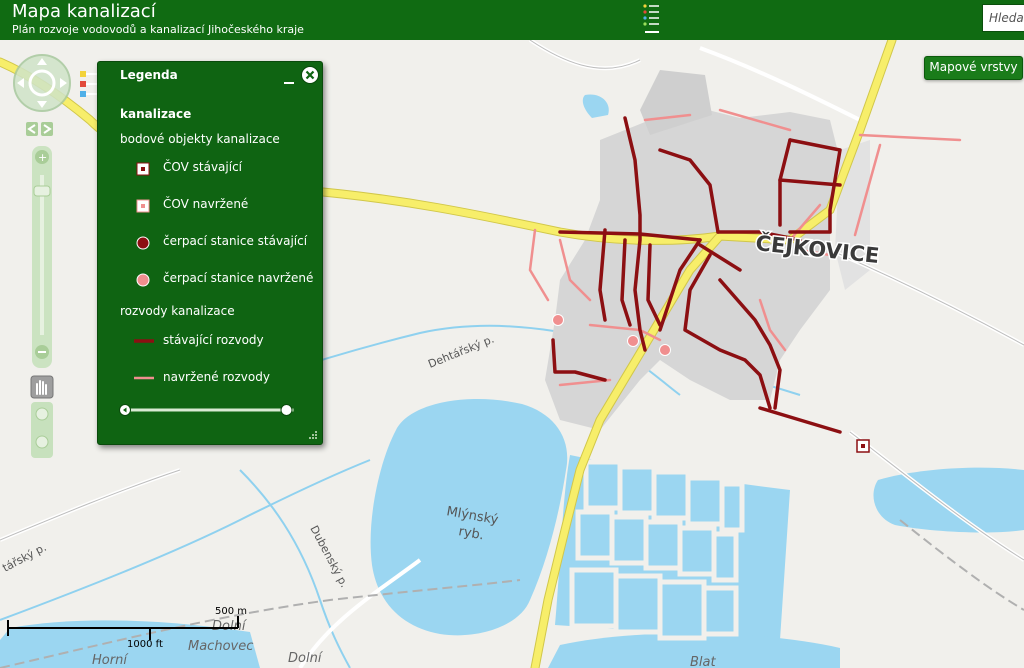 This screenshot has width=1024, height=668. What do you see at coordinates (306, 658) in the screenshot?
I see `label-place-dolni-2: Dolní` at bounding box center [306, 658].